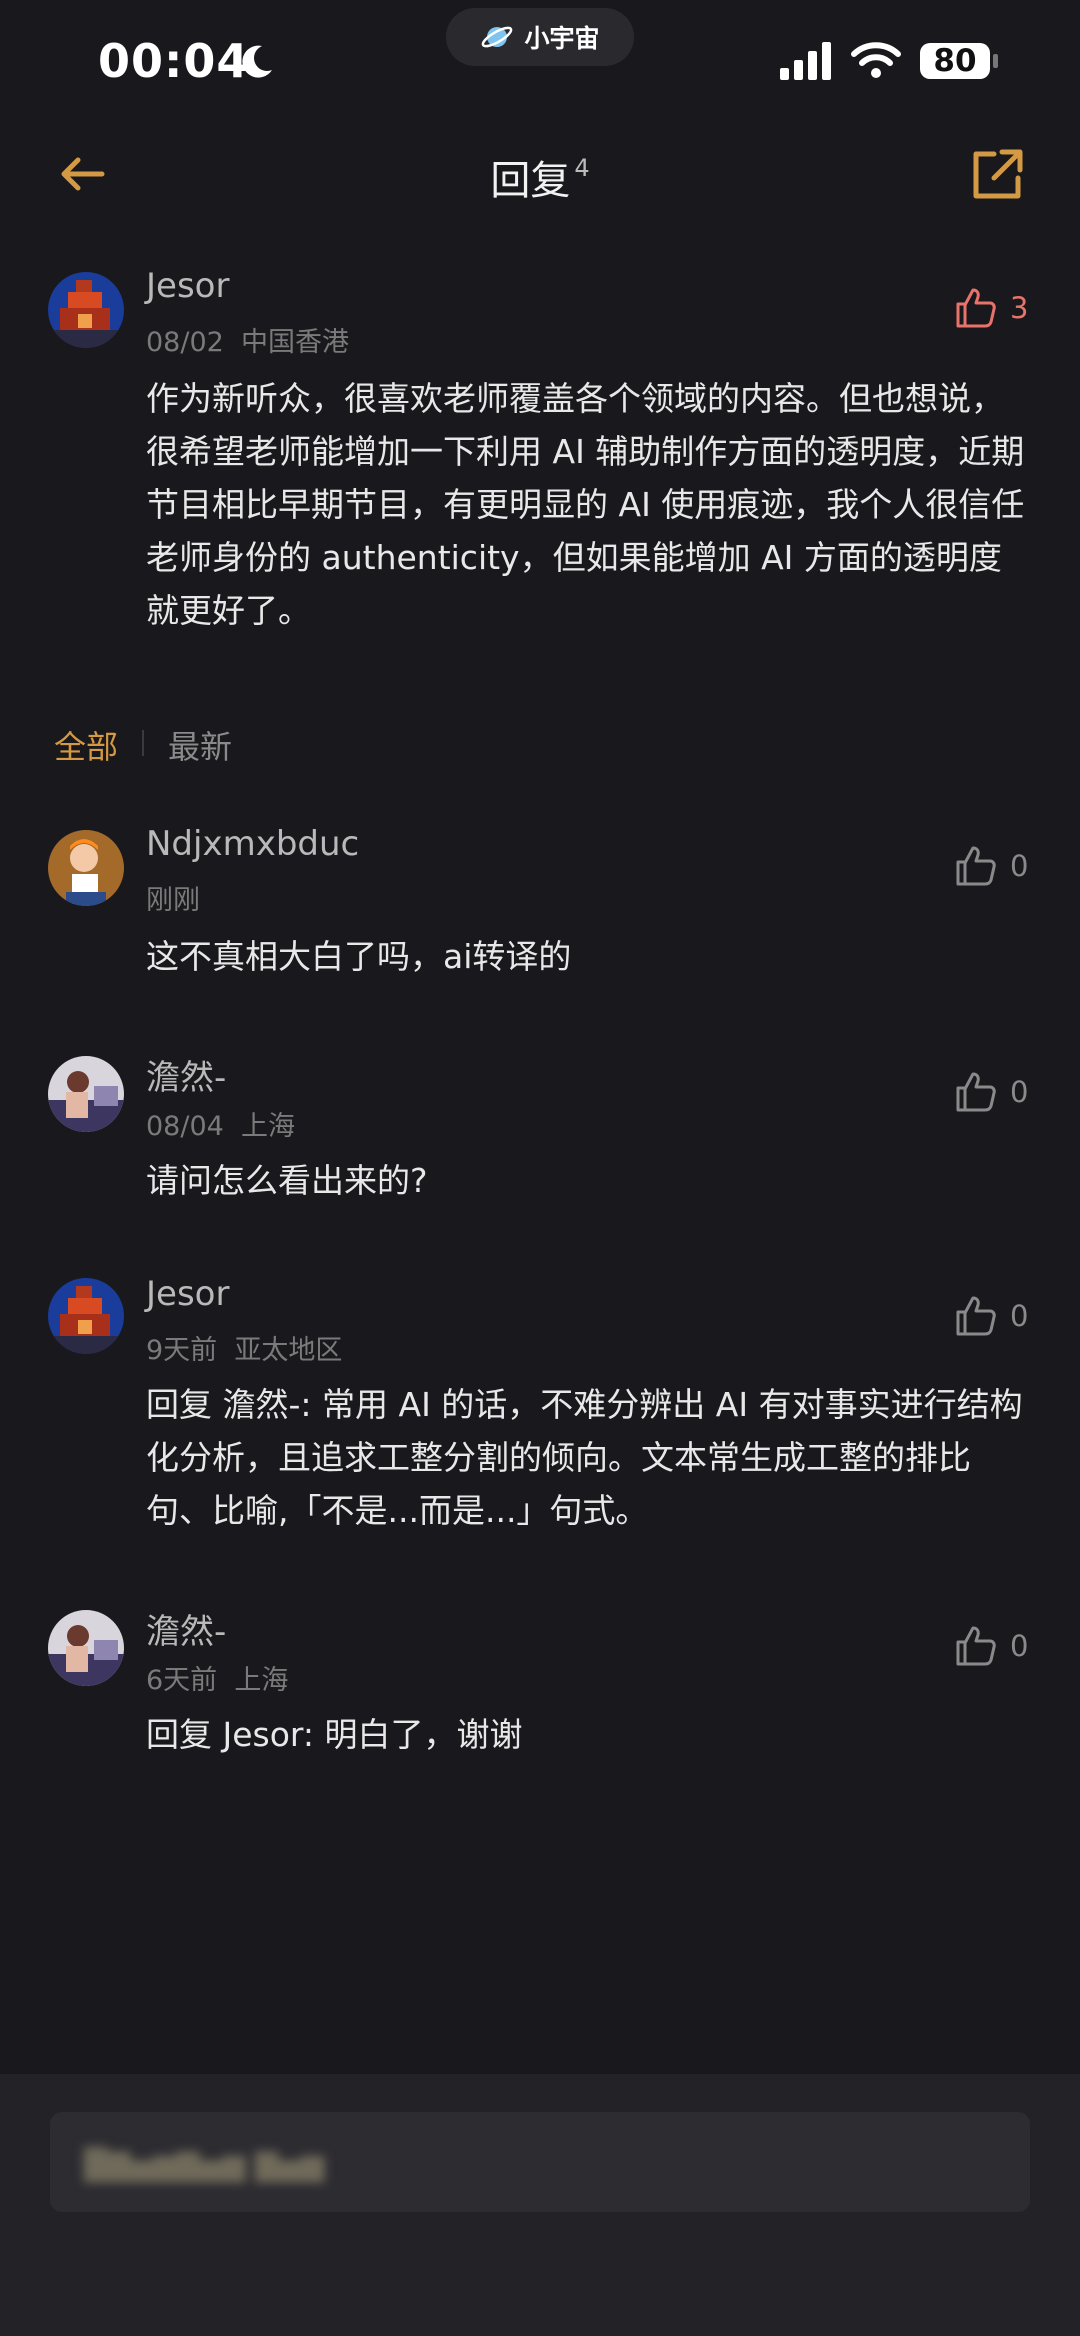 This screenshot has height=2336, width=1080. I want to click on battery-level: 80, so click(955, 61).